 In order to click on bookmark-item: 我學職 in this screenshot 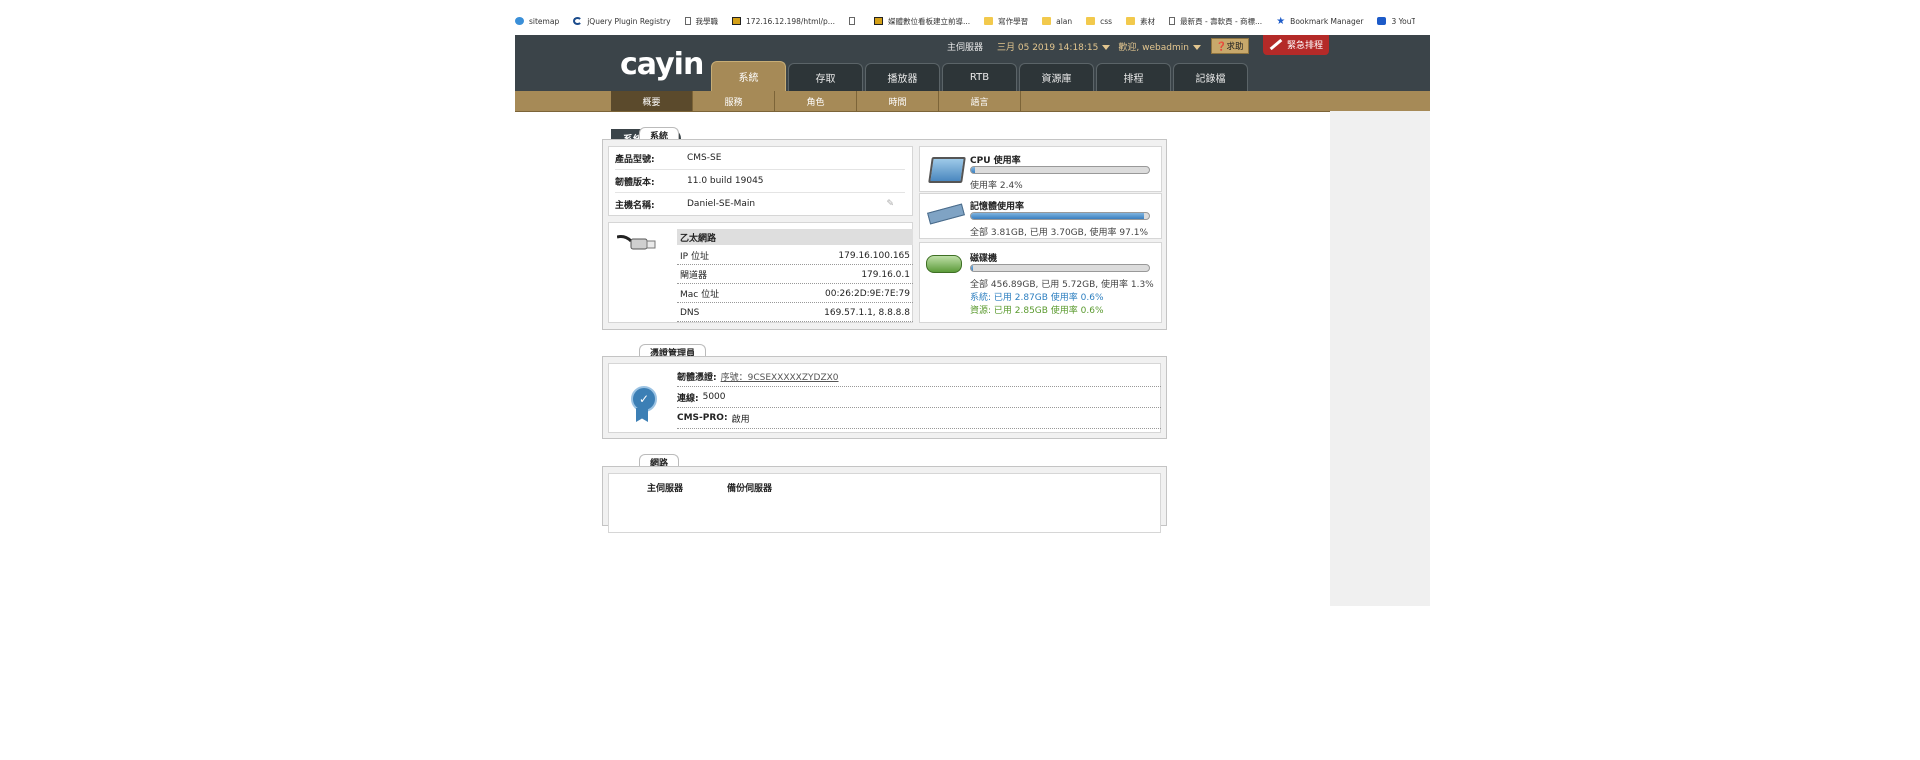, I will do `click(701, 21)`.